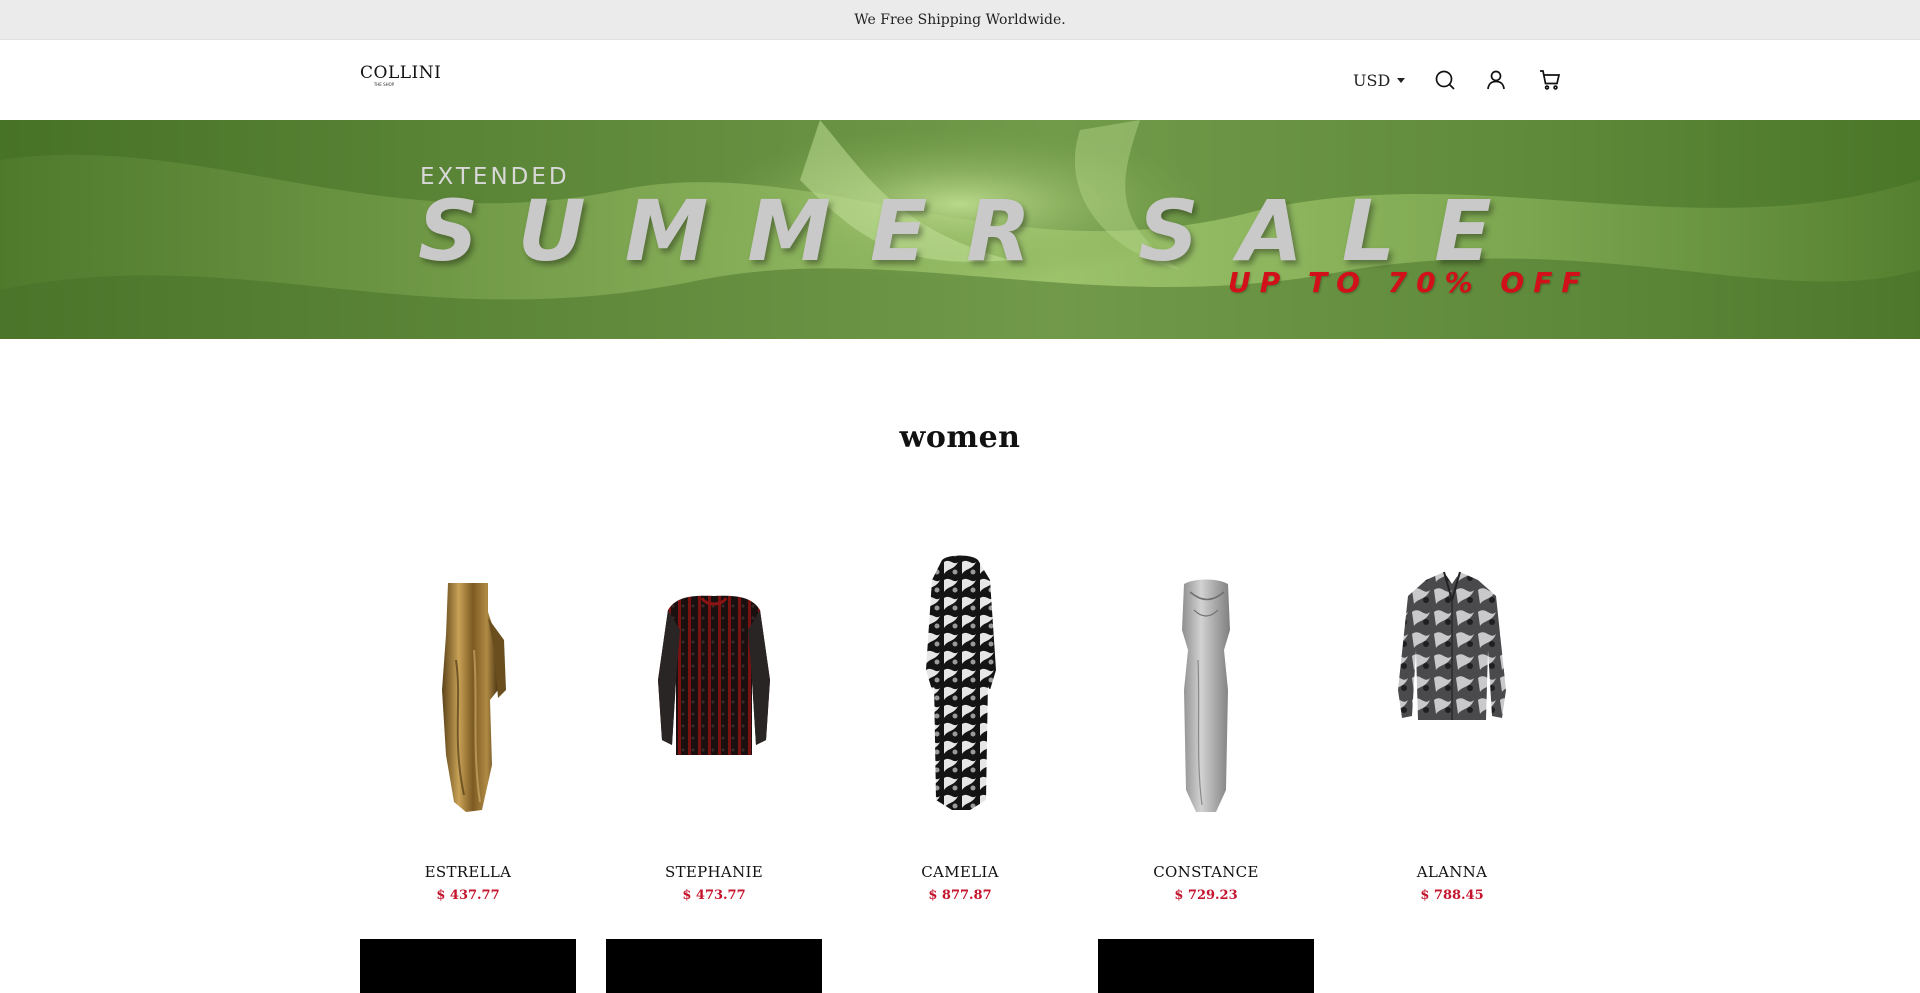  What do you see at coordinates (1496, 80) in the screenshot?
I see `account-icon` at bounding box center [1496, 80].